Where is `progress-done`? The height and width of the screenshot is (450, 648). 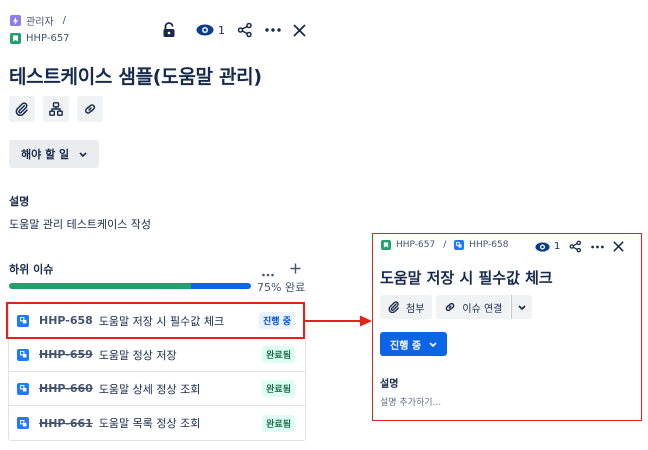 progress-done is located at coordinates (100, 286).